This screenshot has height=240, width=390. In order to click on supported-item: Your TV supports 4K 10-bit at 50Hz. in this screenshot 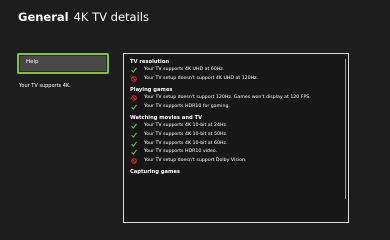, I will do `click(235, 135)`.